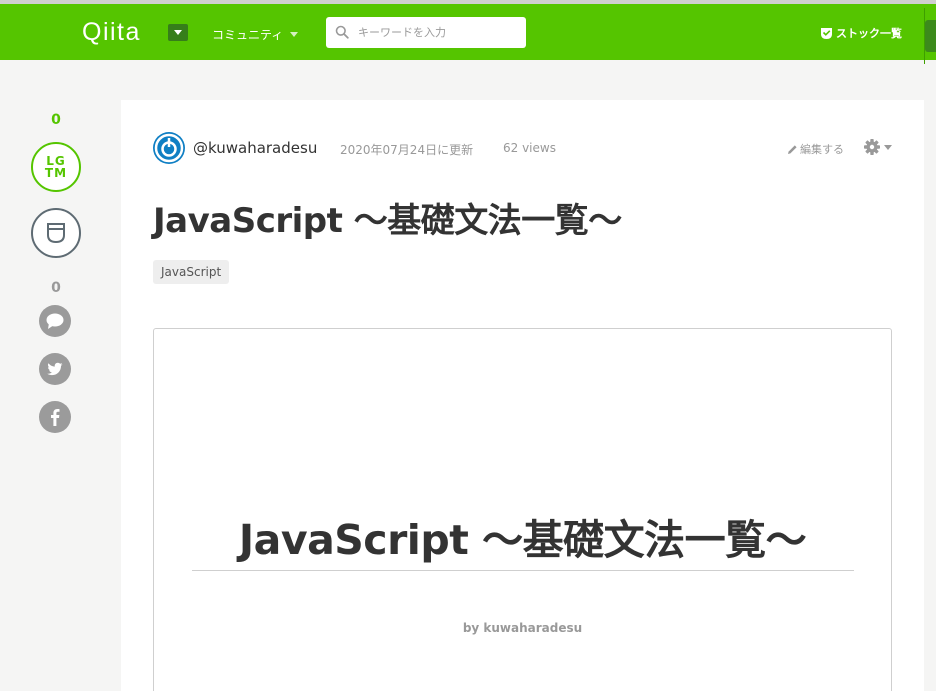  I want to click on search-input, so click(438, 32).